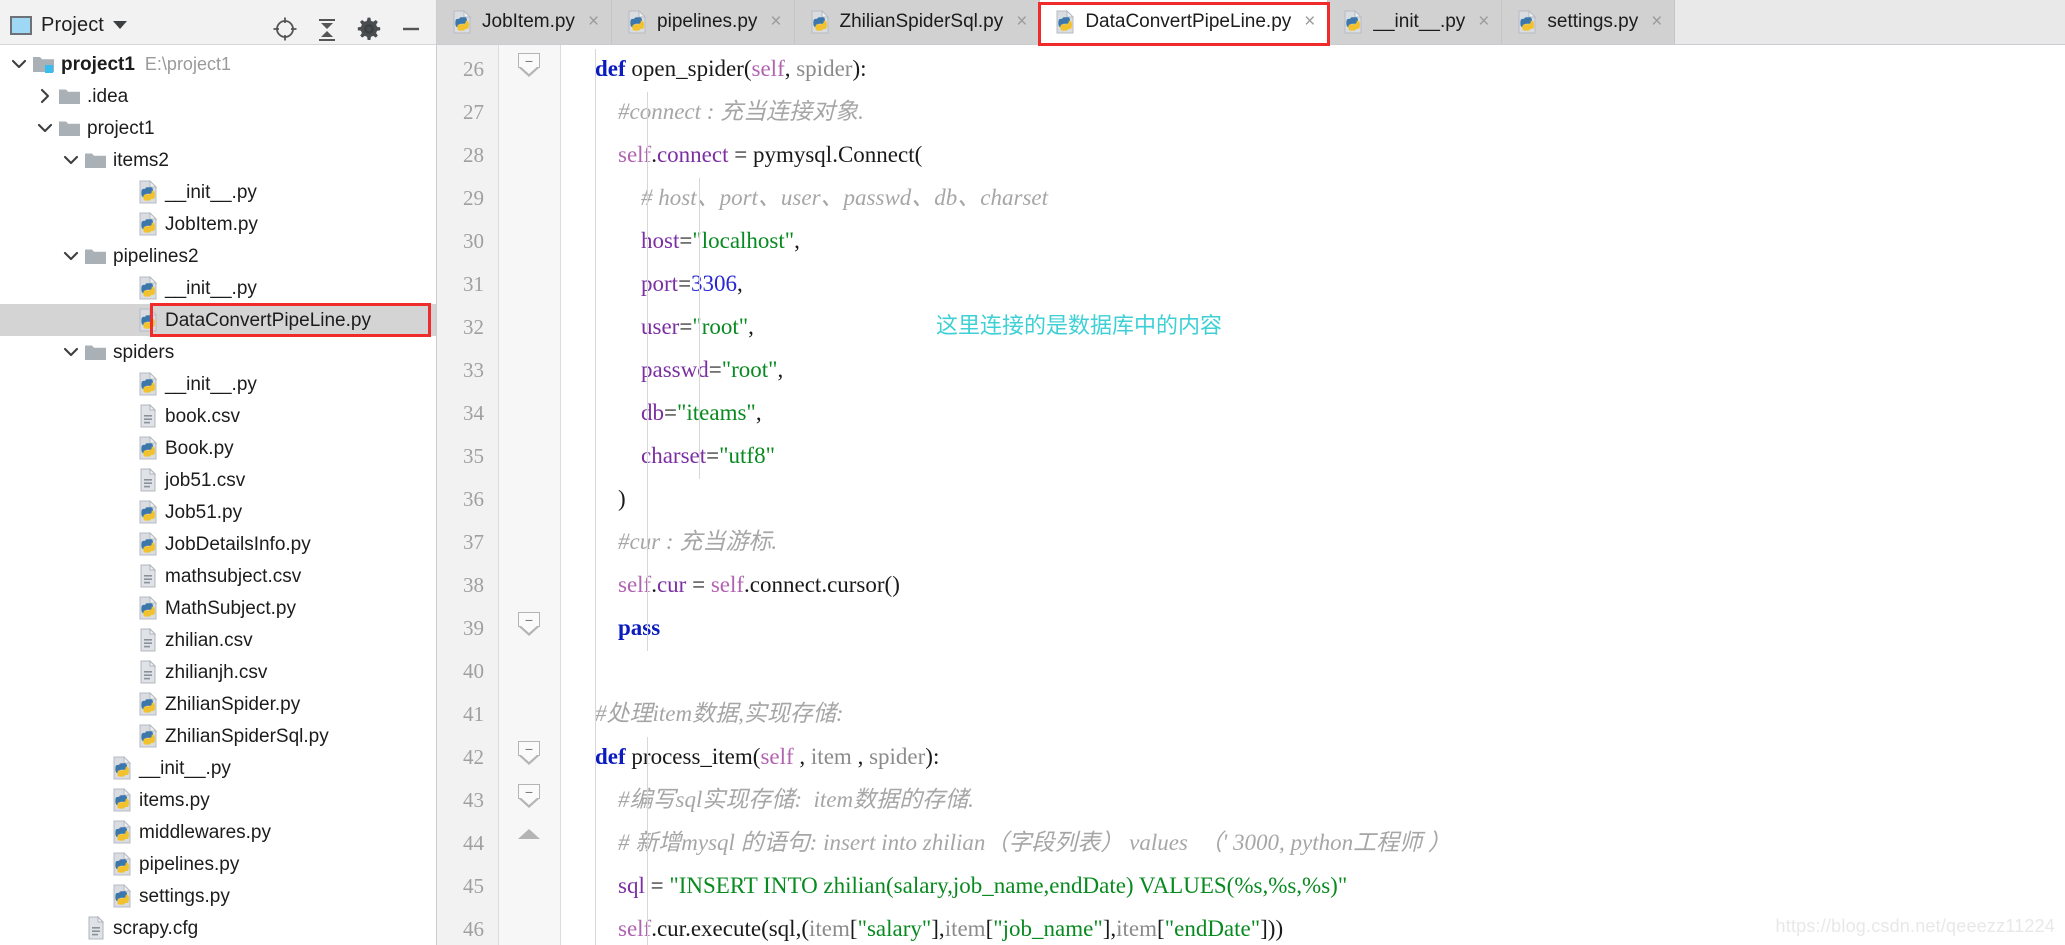 The image size is (2065, 945). What do you see at coordinates (1415, 22) in the screenshot?
I see `editor-tab-init-py: __init__.py ×` at bounding box center [1415, 22].